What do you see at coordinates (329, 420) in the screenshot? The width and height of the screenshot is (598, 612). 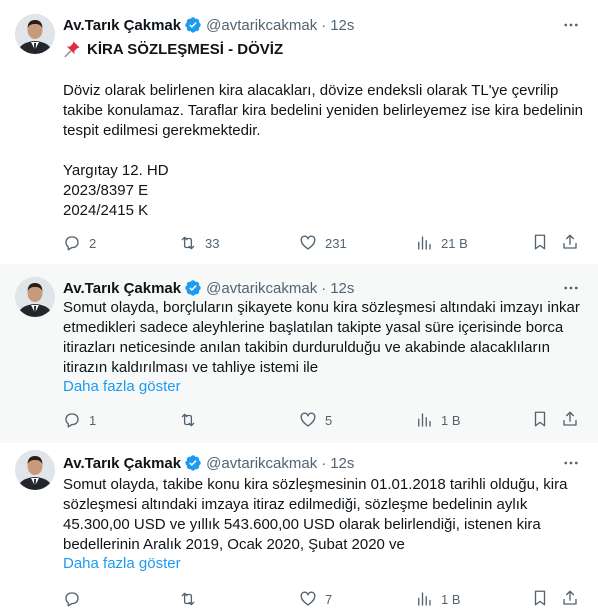 I see `like-count: 5` at bounding box center [329, 420].